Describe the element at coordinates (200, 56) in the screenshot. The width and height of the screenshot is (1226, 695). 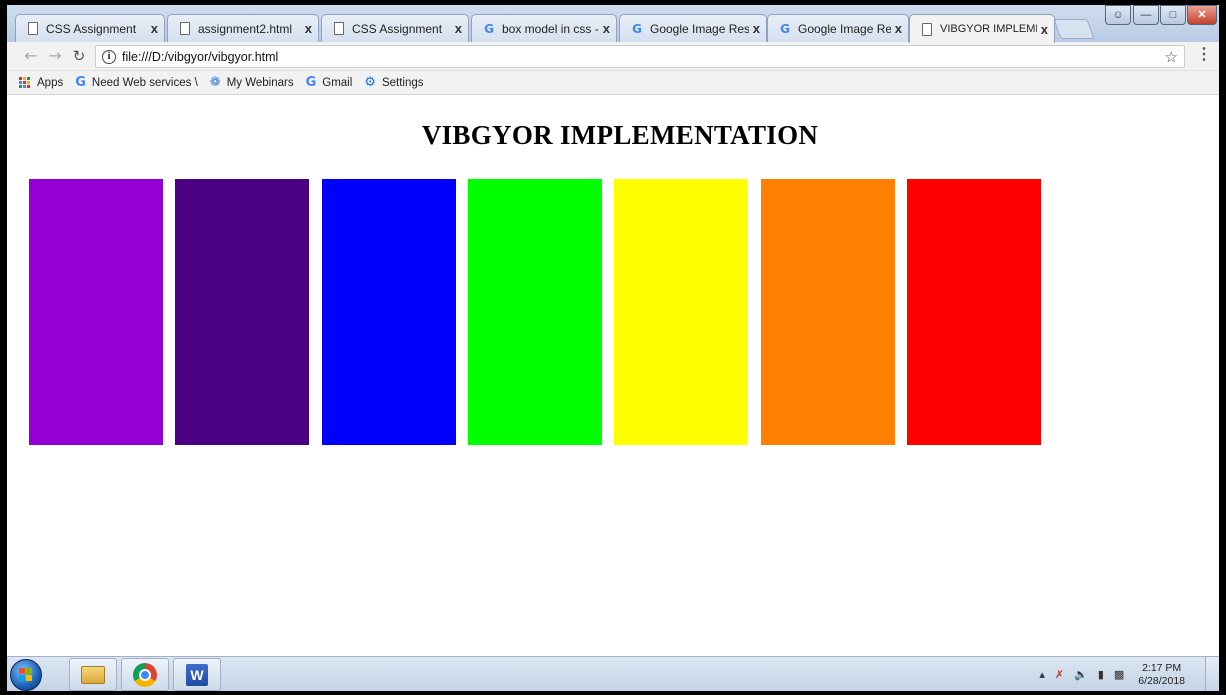
I see `url-text: file:///D:/vibgyor/vibgyor.html` at that location.